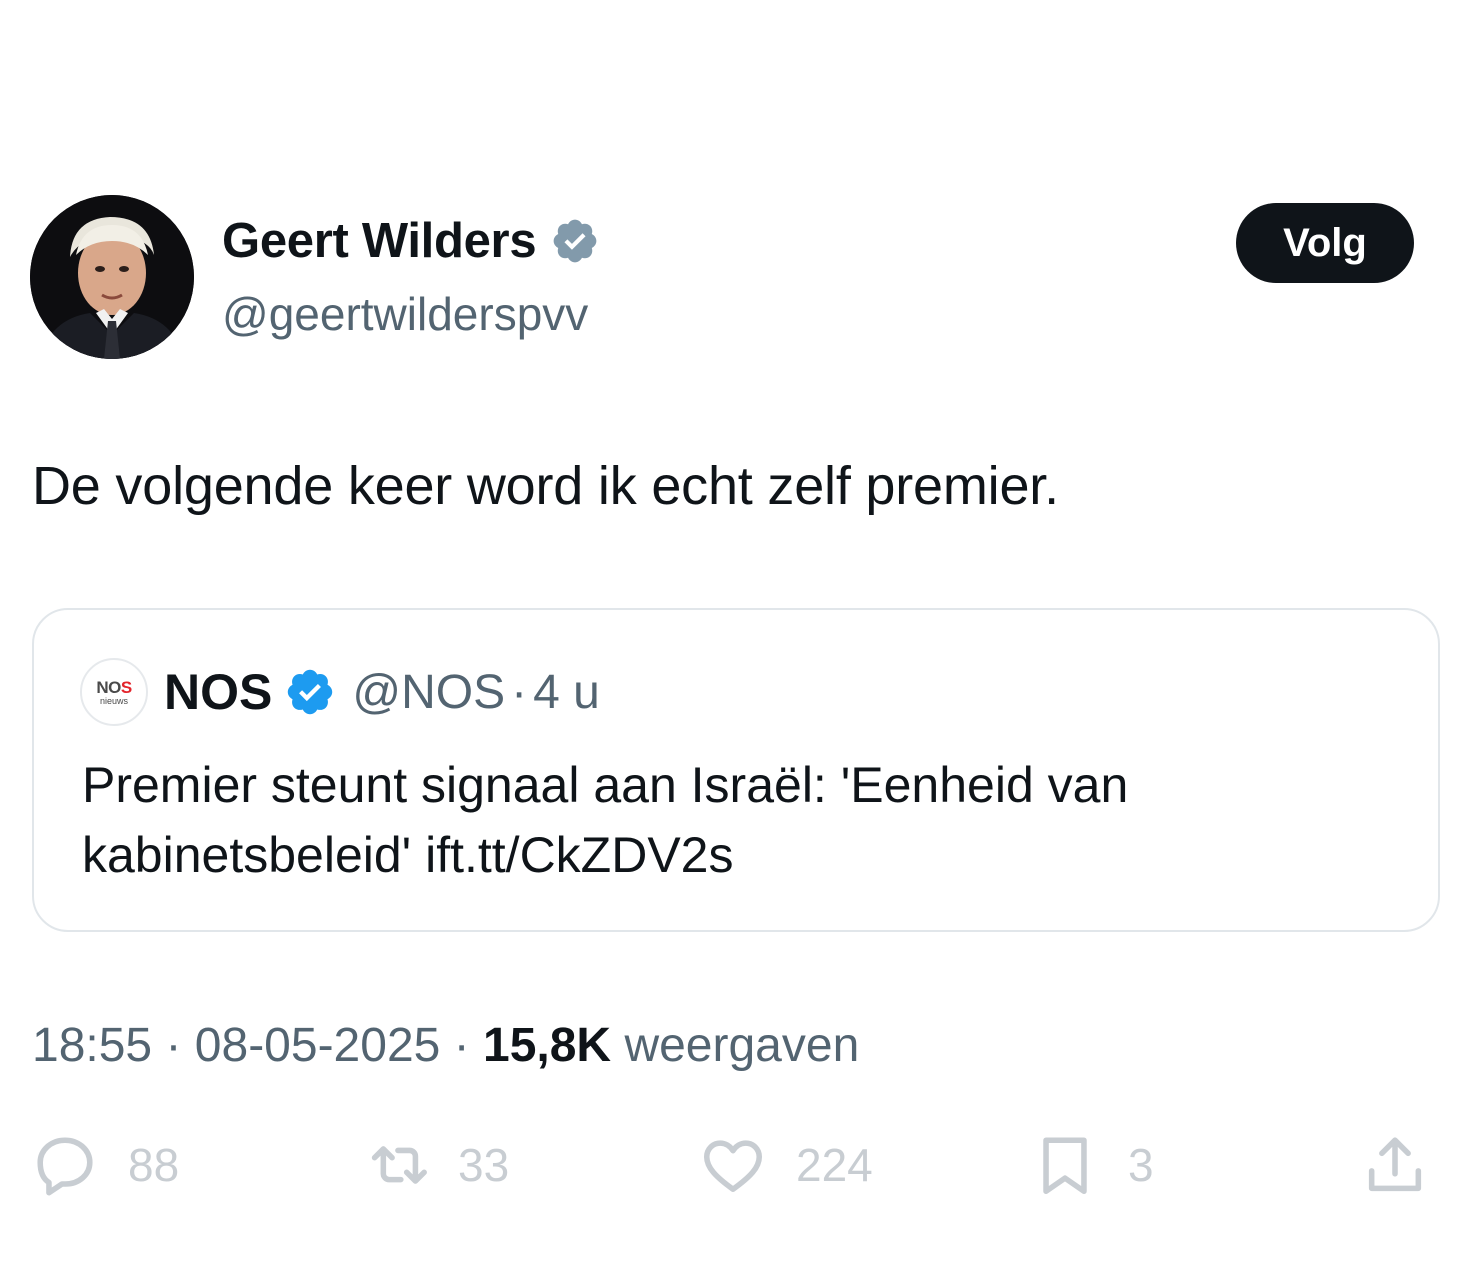 The height and width of the screenshot is (1278, 1472). What do you see at coordinates (742, 1045) in the screenshot?
I see `views-label: weergaven` at bounding box center [742, 1045].